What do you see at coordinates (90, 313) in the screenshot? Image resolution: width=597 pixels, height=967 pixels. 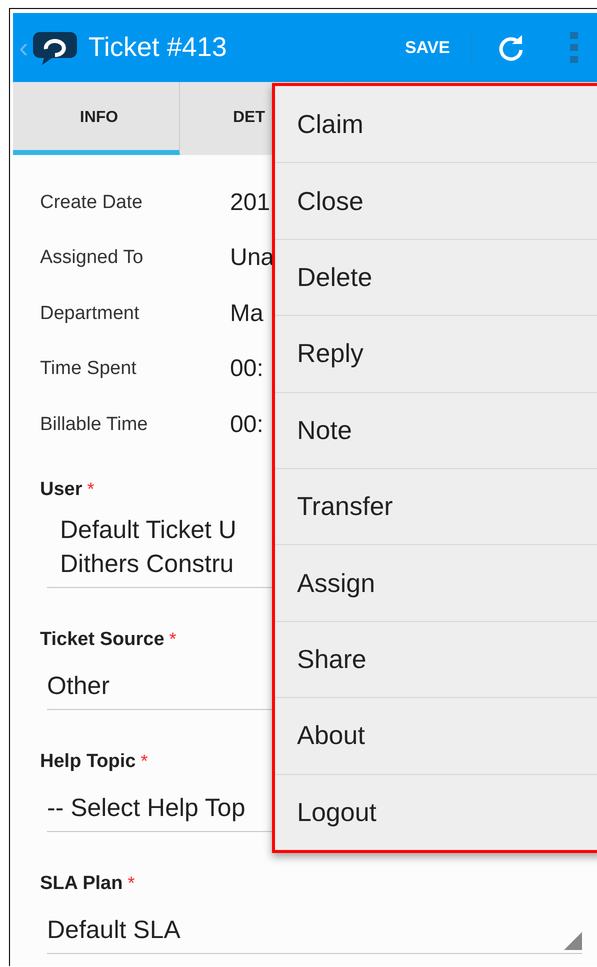 I see `field-label: Department` at bounding box center [90, 313].